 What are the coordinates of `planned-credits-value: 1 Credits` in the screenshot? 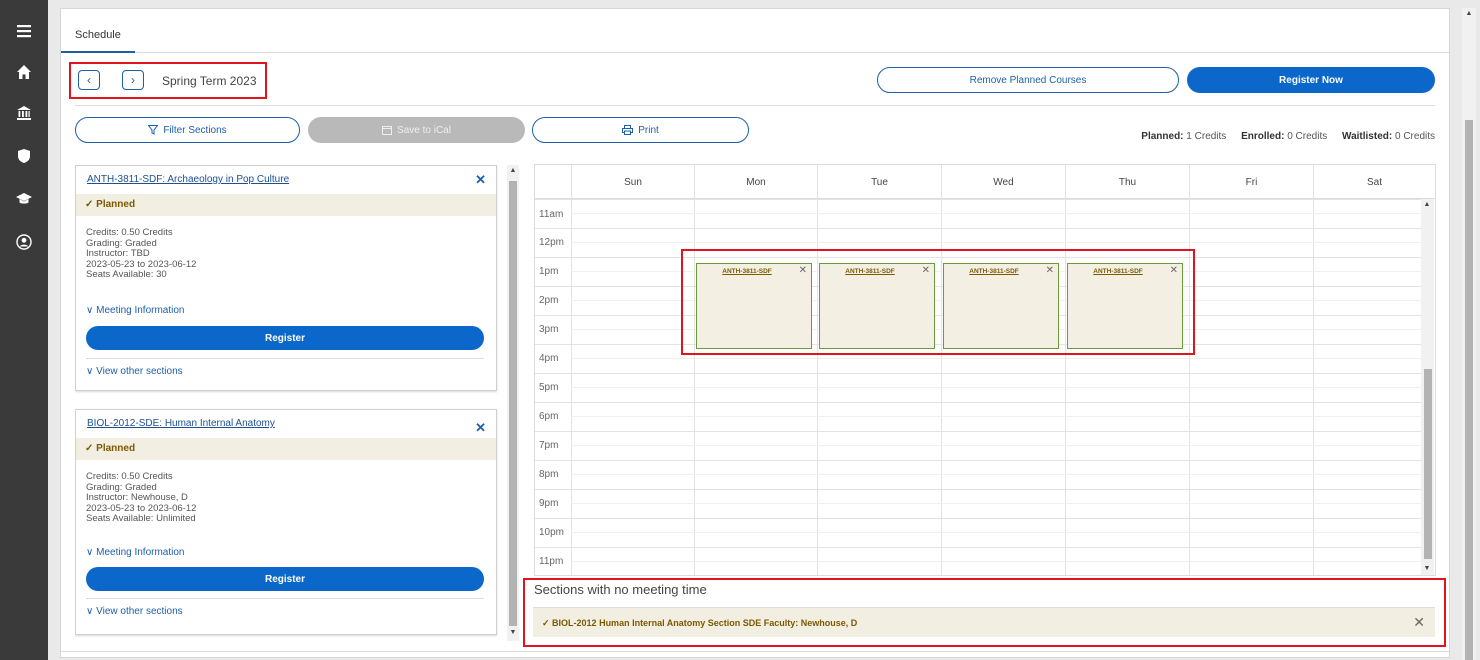 It's located at (1206, 136).